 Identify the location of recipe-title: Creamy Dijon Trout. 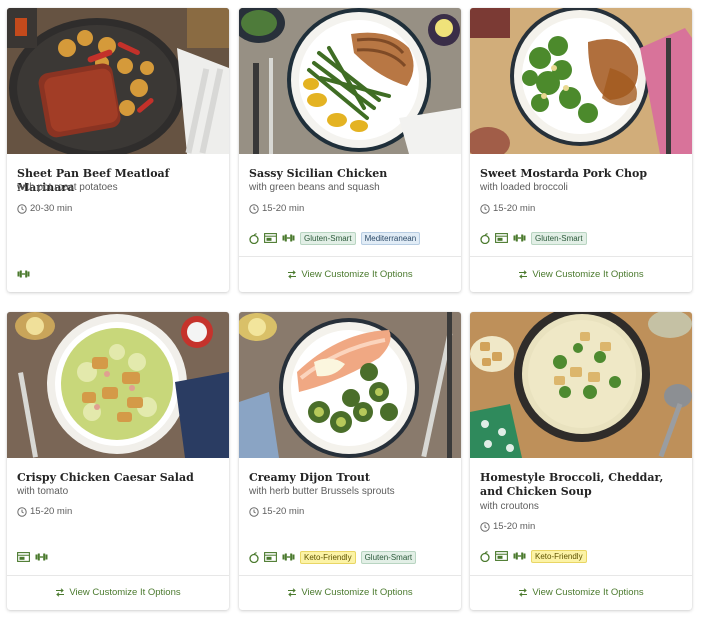
(350, 478).